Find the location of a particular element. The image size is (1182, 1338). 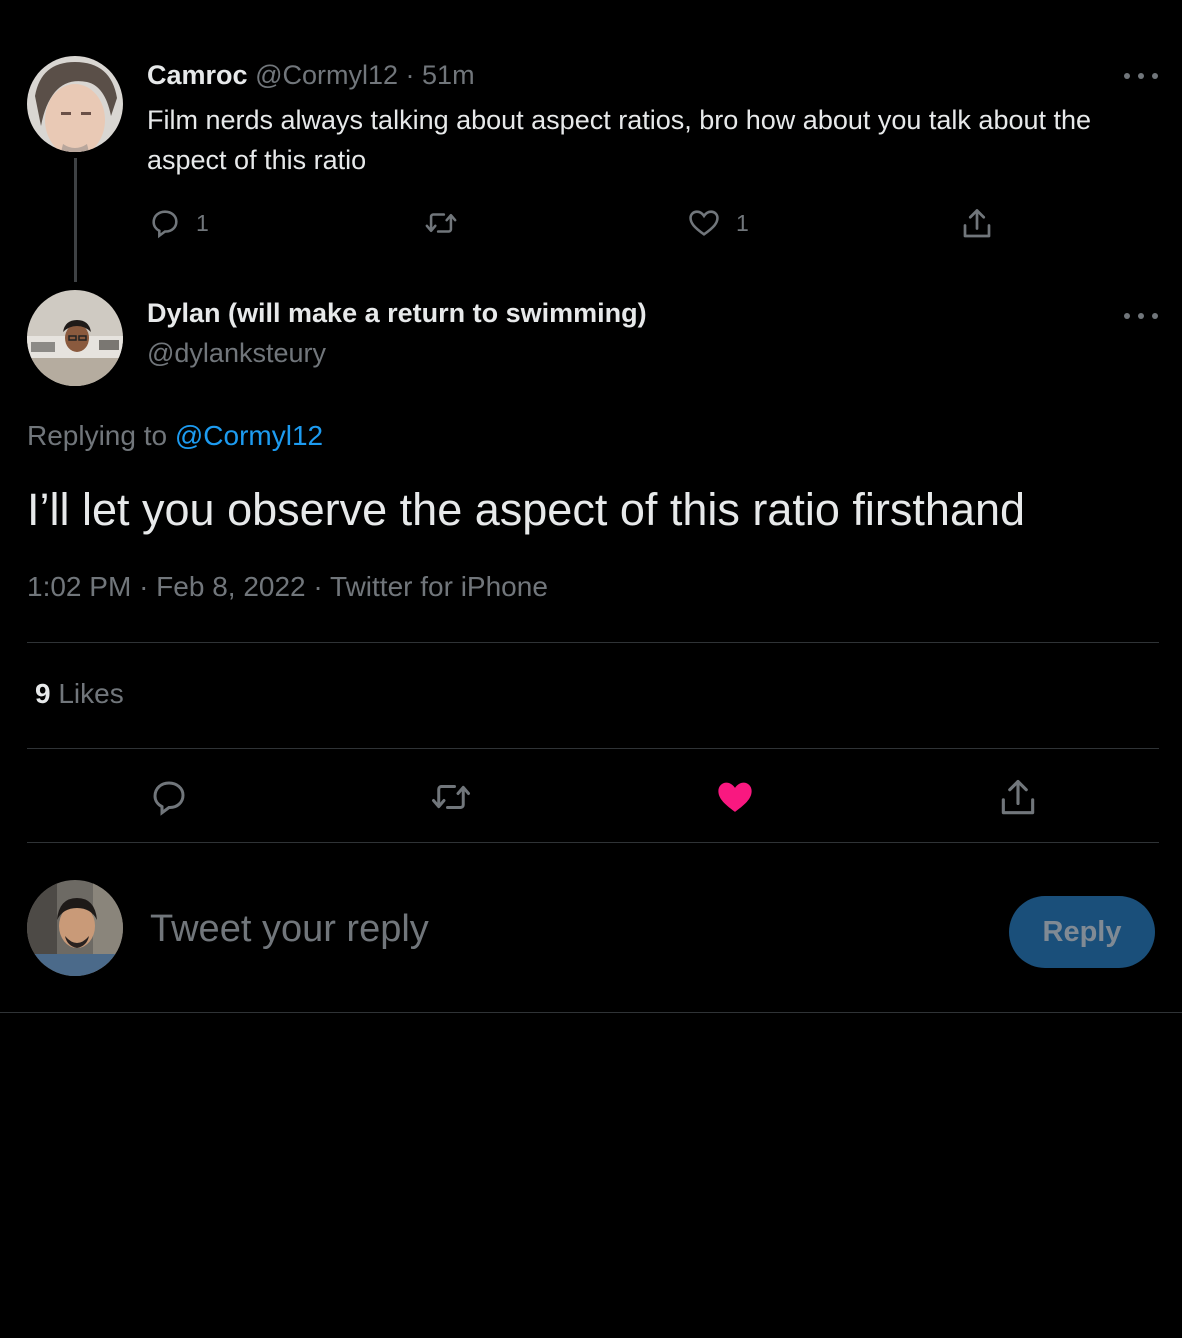

tweet-date: Feb 8, 2022 is located at coordinates (230, 586).